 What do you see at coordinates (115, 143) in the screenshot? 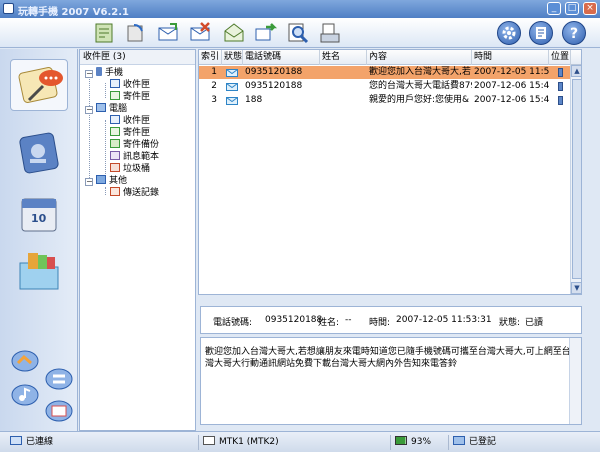
I see `sent-icon` at bounding box center [115, 143].